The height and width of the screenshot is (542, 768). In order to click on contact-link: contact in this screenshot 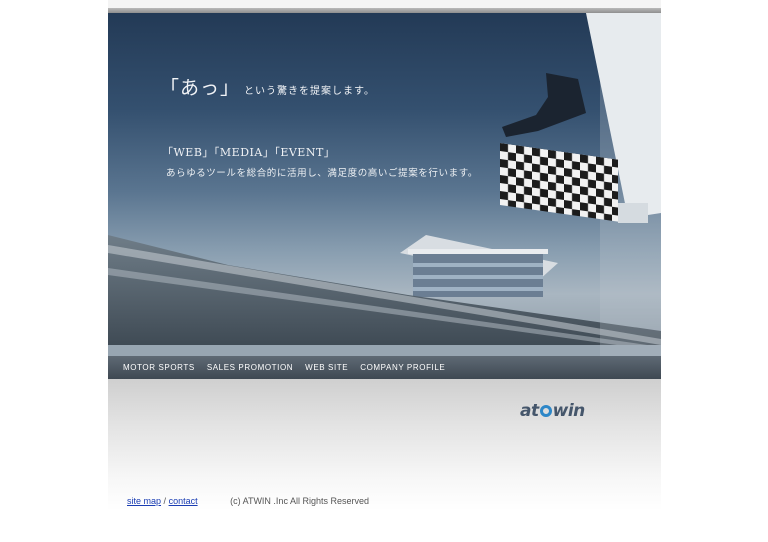, I will do `click(183, 501)`.